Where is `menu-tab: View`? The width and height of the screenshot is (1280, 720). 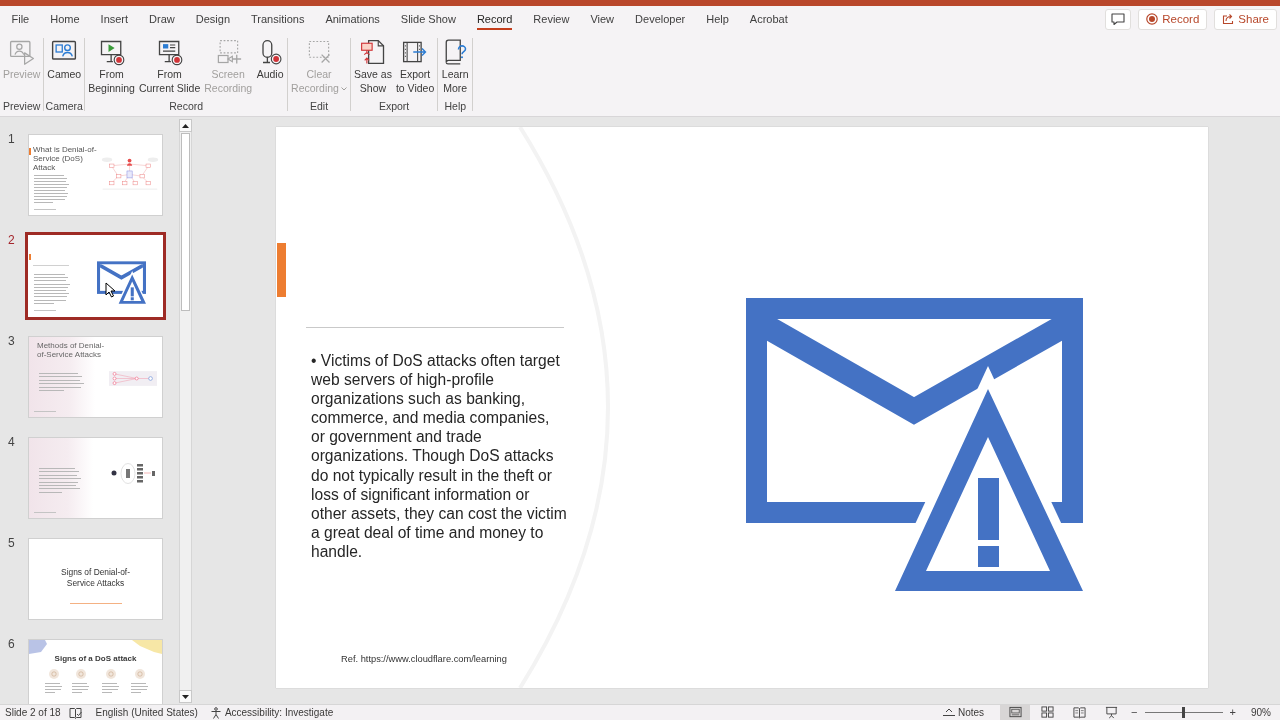
menu-tab: View is located at coordinates (602, 19).